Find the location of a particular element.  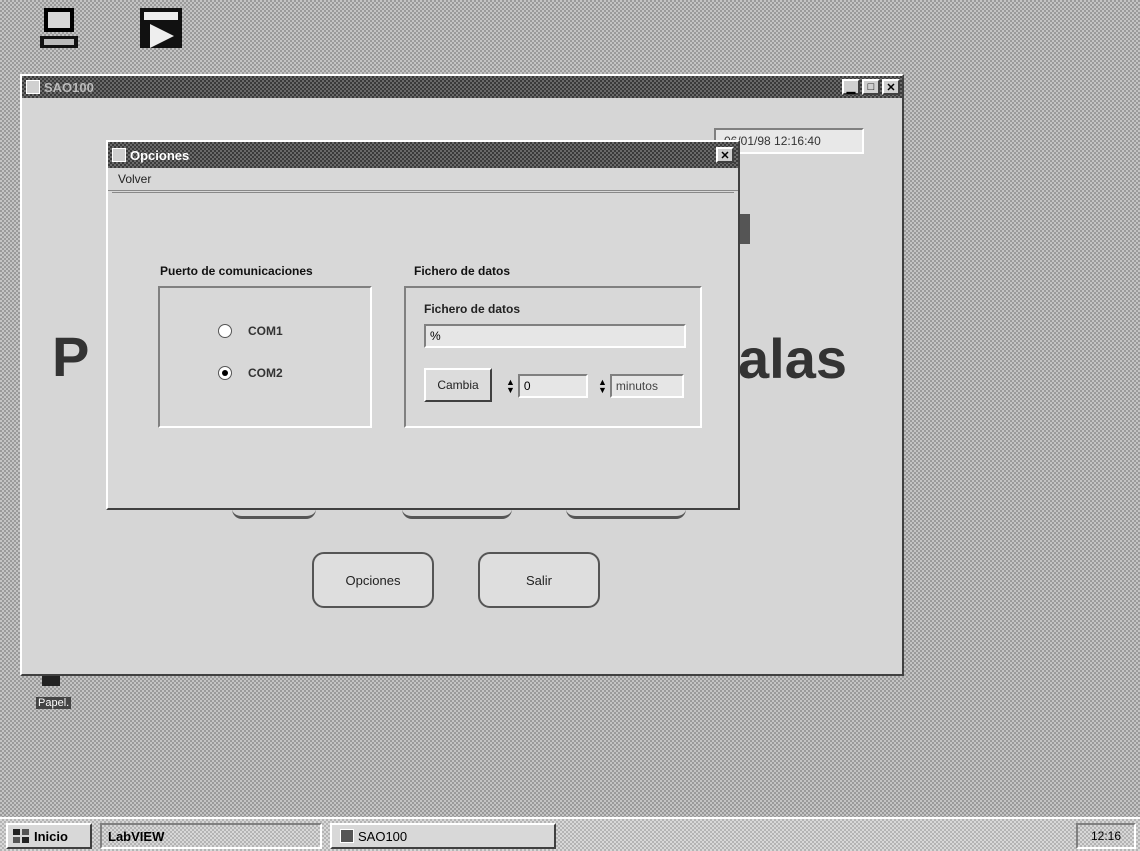

radio-com2-label: COM2 is located at coordinates (265, 373).